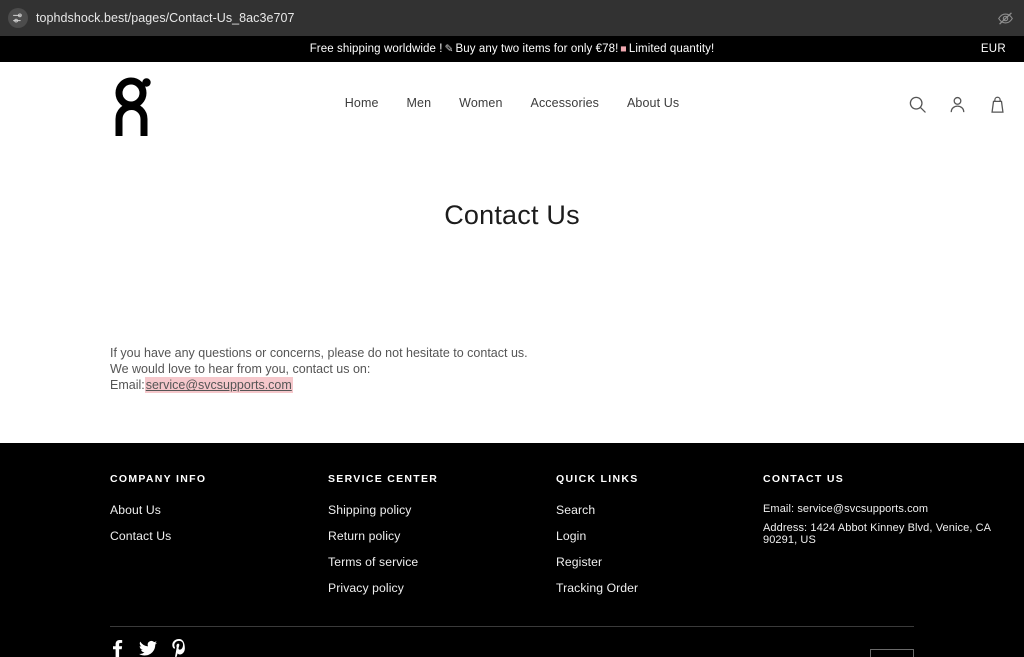 Image resolution: width=1024 pixels, height=657 pixels. Describe the element at coordinates (659, 588) in the screenshot. I see `footer-link-tracking-order: Tracking Order` at that location.